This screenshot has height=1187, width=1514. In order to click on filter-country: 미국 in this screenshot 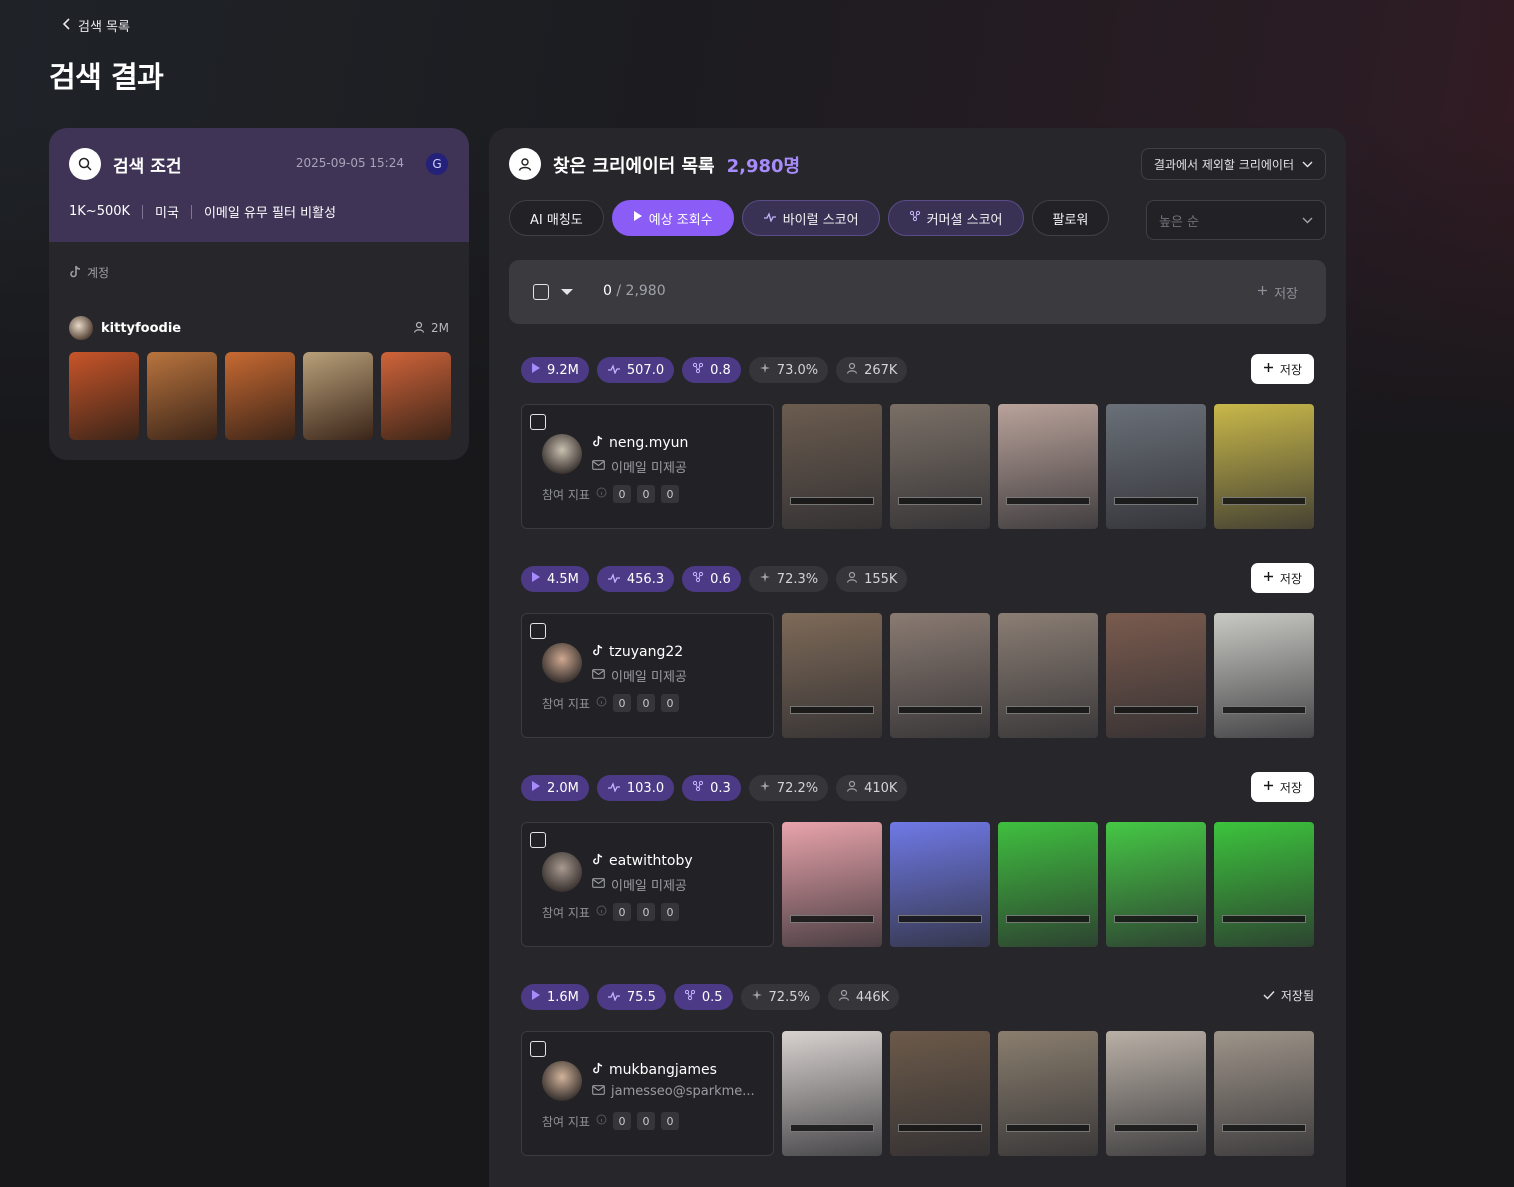, I will do `click(167, 213)`.